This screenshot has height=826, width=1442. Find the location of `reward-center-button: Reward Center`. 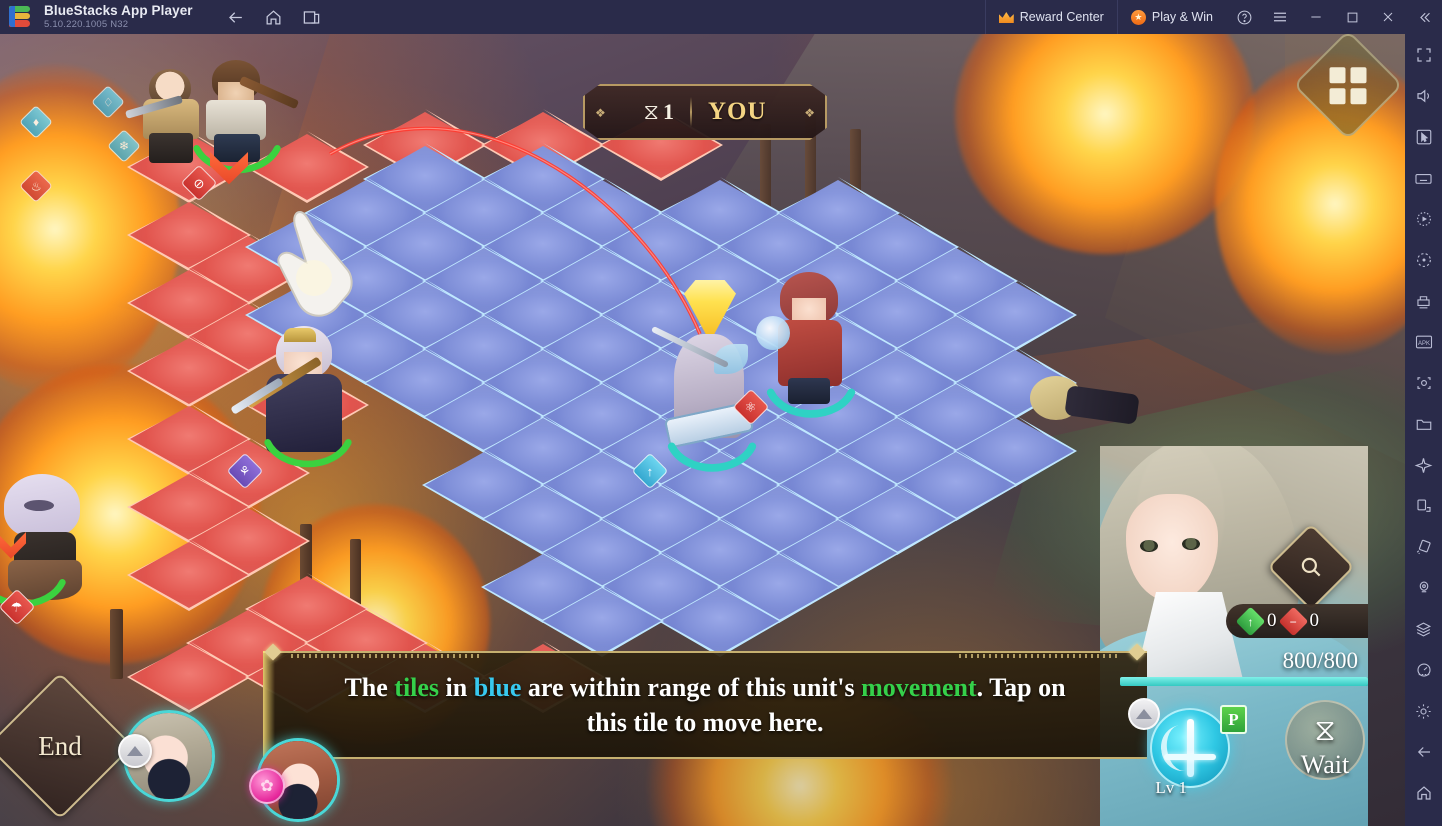

reward-center-button: Reward Center is located at coordinates (1050, 17).